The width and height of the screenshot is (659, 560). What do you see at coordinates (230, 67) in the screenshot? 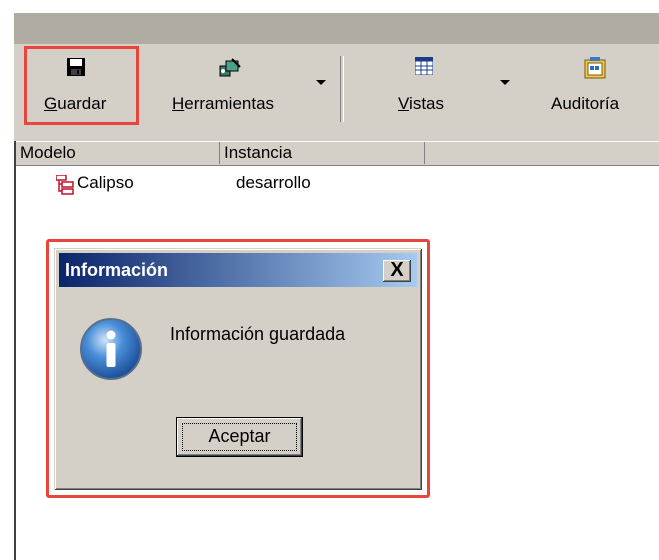
I see `tools-icon` at bounding box center [230, 67].